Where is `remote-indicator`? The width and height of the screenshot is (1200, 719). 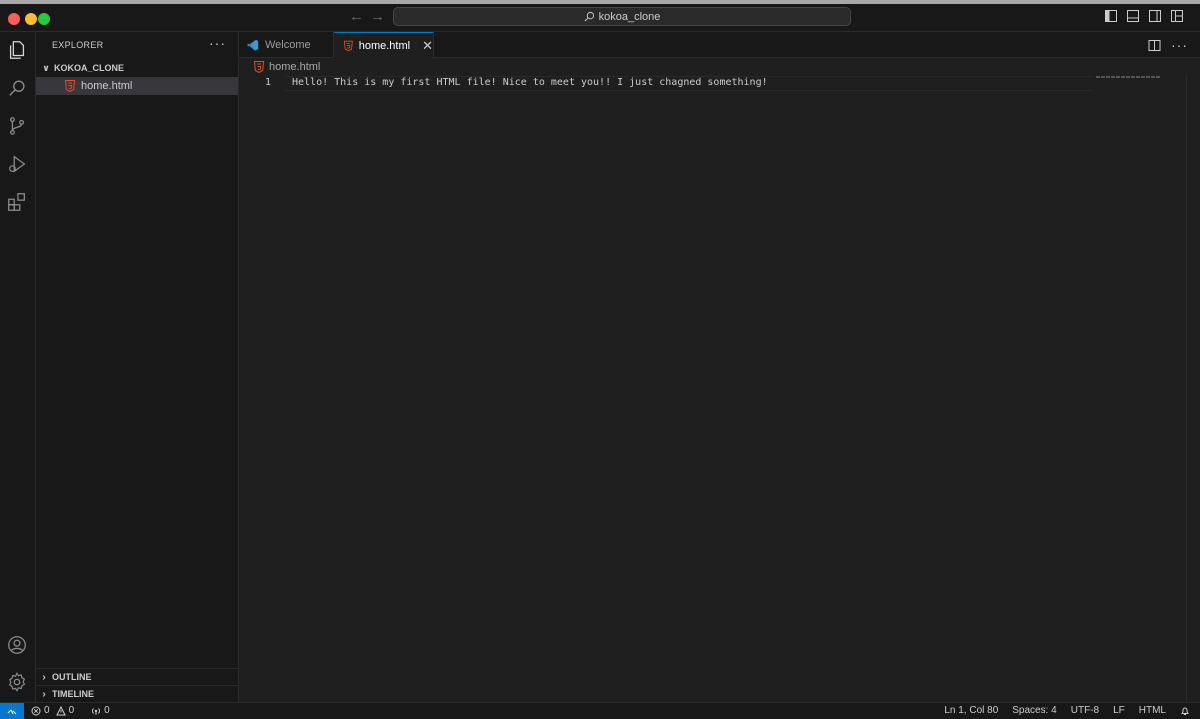 remote-indicator is located at coordinates (12, 711).